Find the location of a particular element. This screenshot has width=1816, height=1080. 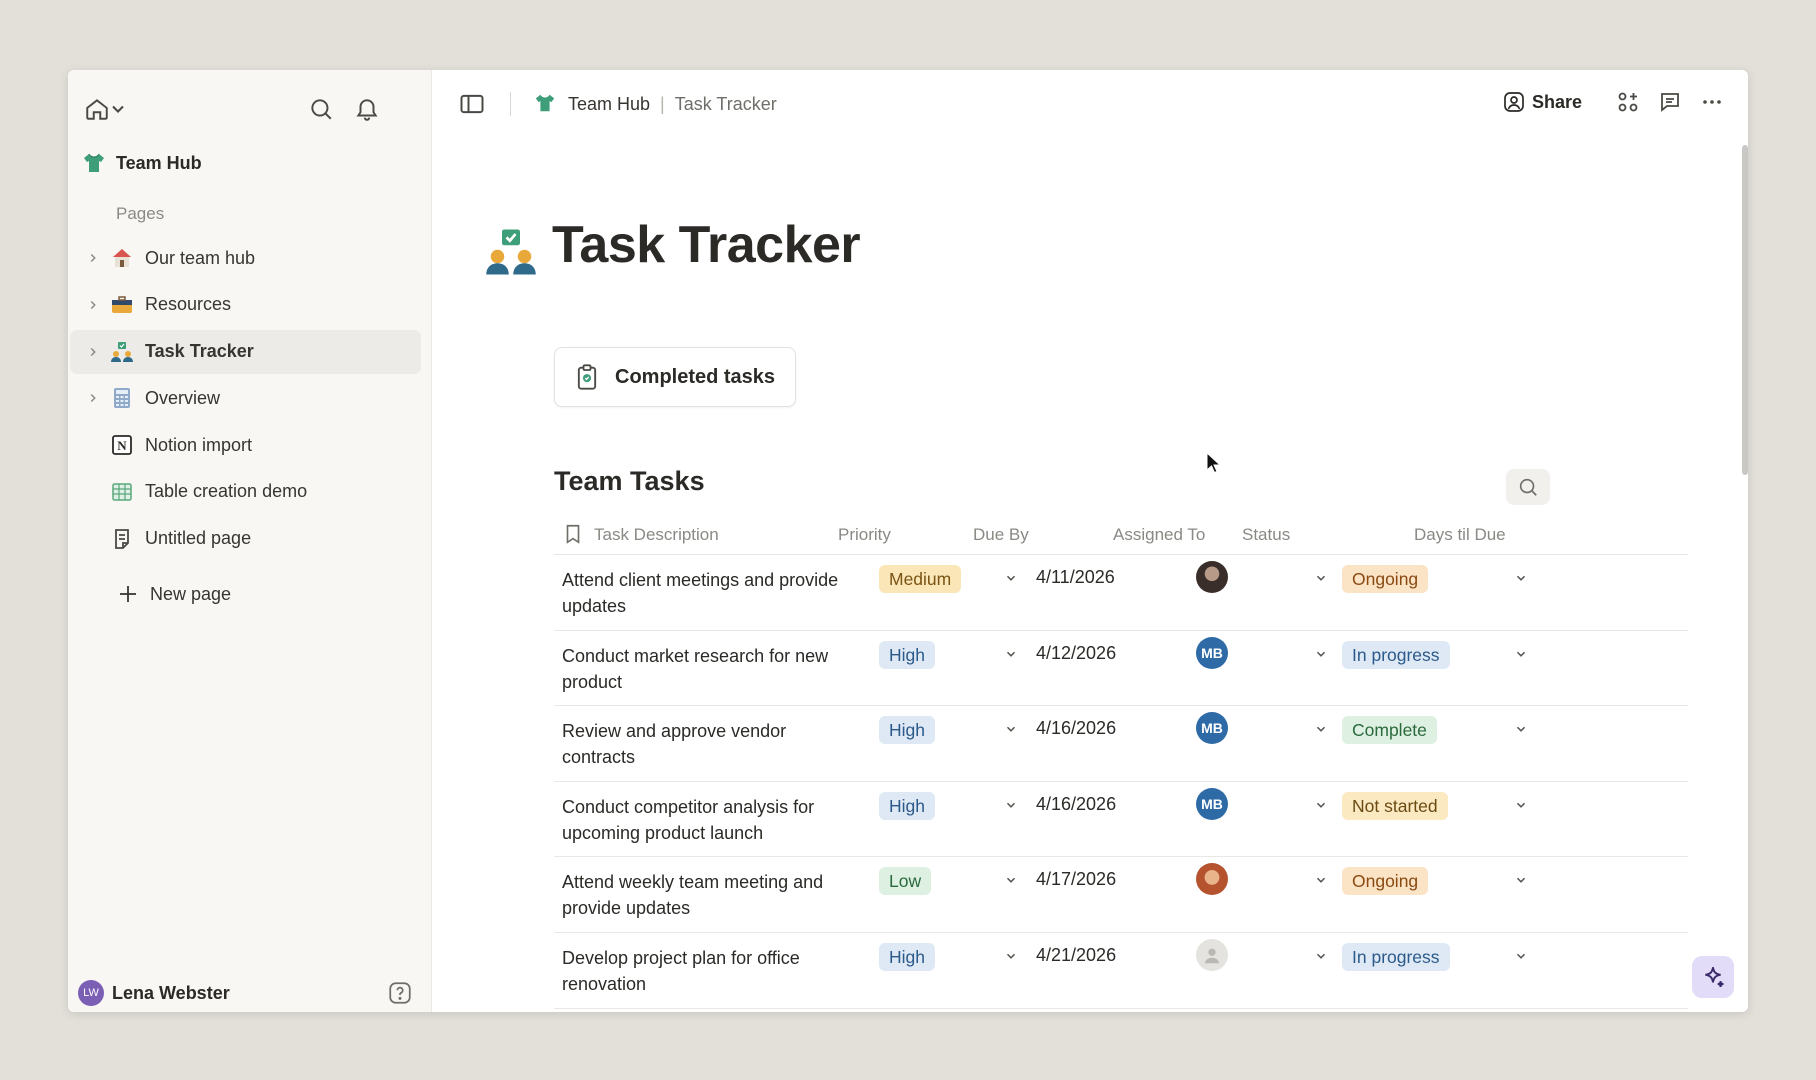

due-date: 4/11/2026 is located at coordinates (1075, 577).